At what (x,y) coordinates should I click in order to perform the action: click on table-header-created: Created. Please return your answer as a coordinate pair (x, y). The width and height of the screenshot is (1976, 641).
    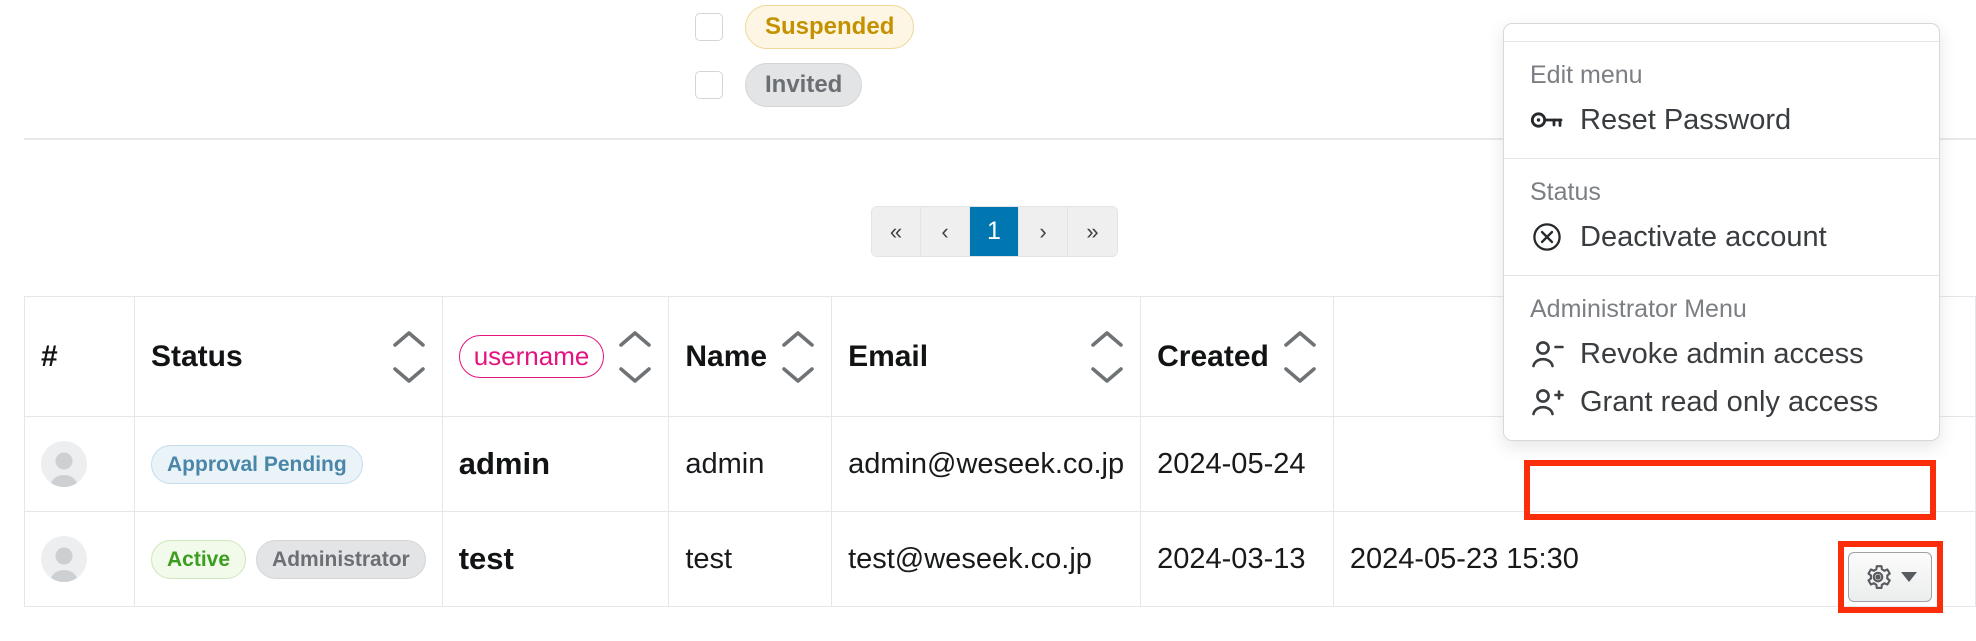
    Looking at the image, I should click on (1237, 356).